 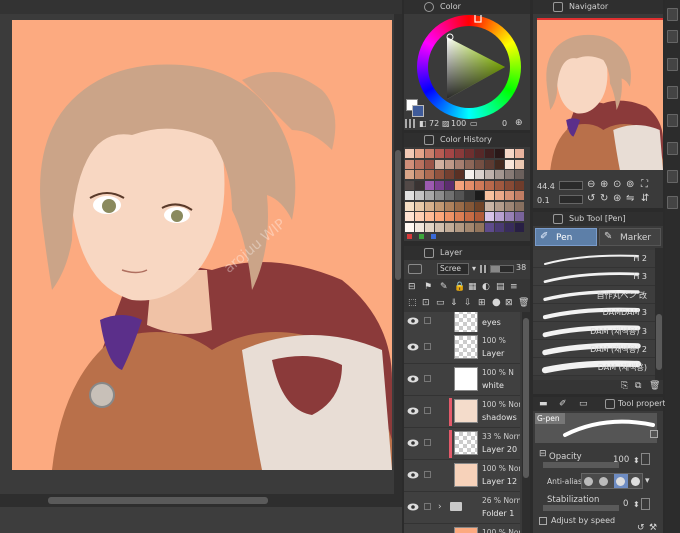 What do you see at coordinates (594, 259) in the screenshot?
I see `brush-item: H 2` at bounding box center [594, 259].